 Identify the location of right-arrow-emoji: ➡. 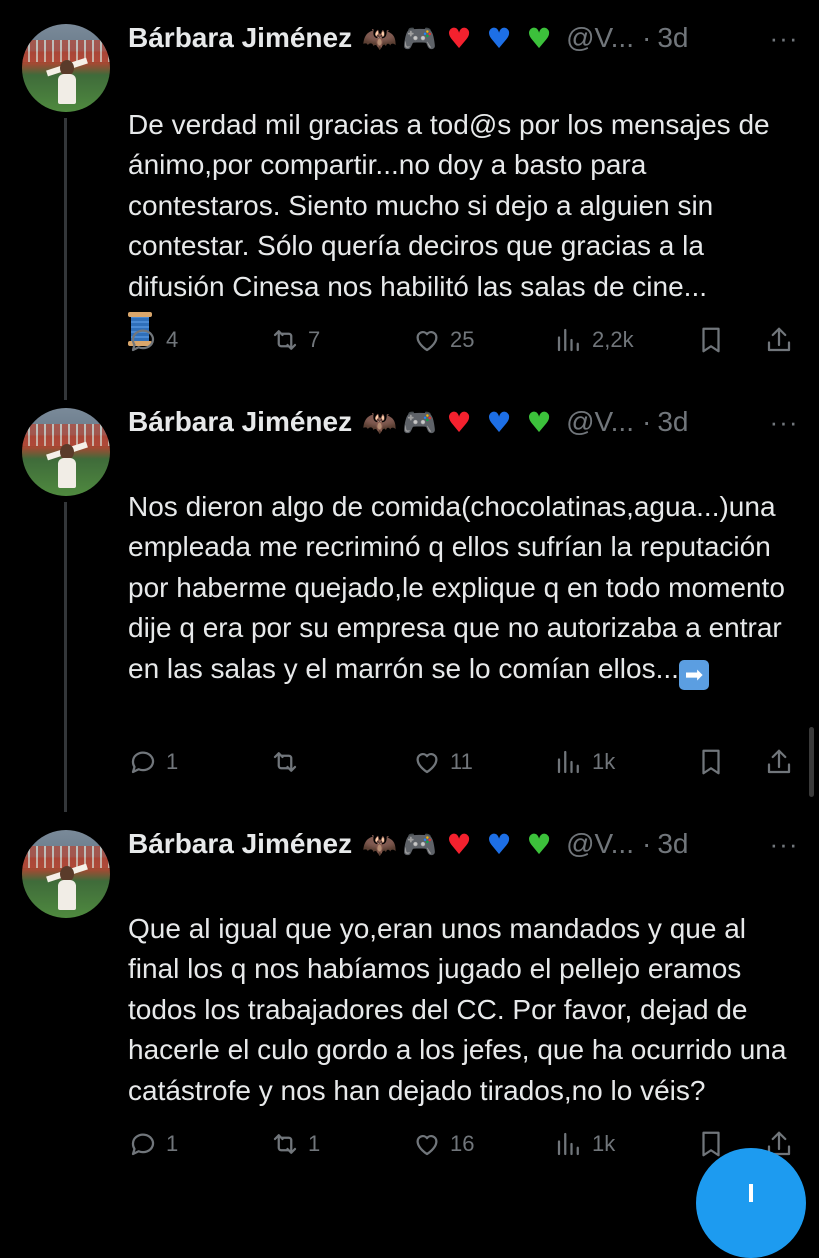
(693, 674).